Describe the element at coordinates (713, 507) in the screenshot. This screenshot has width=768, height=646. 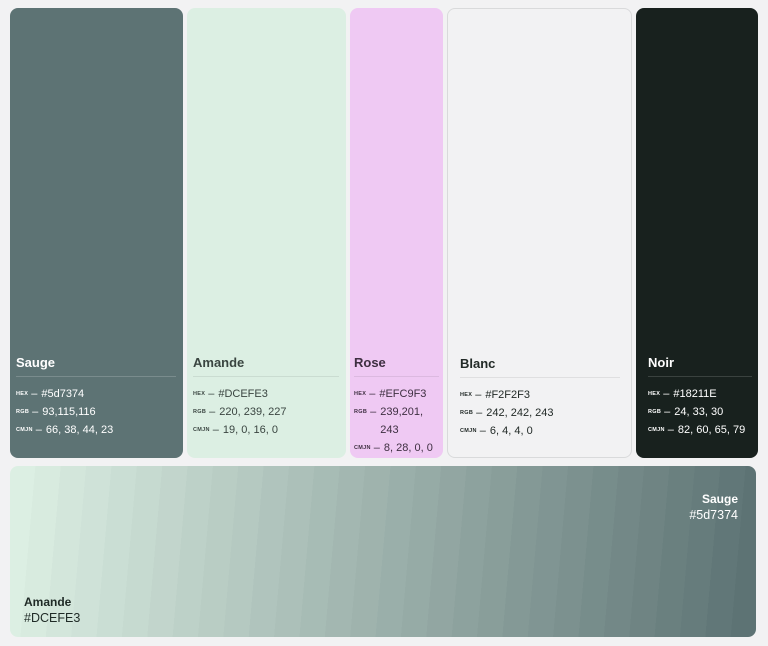
I see `gradient-end-label: Sauge #5d7374` at that location.